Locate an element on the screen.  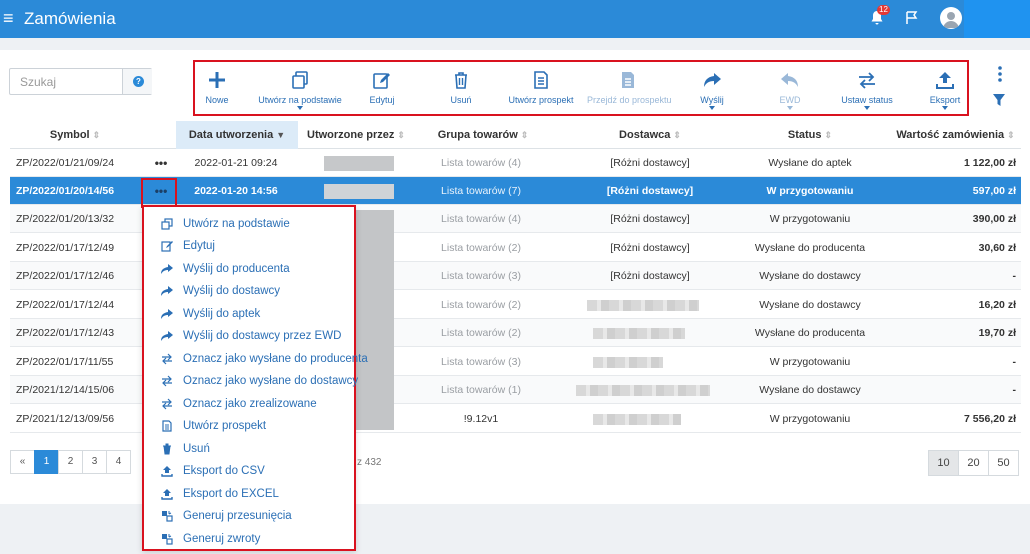
search-box: ? is located at coordinates (80, 81).